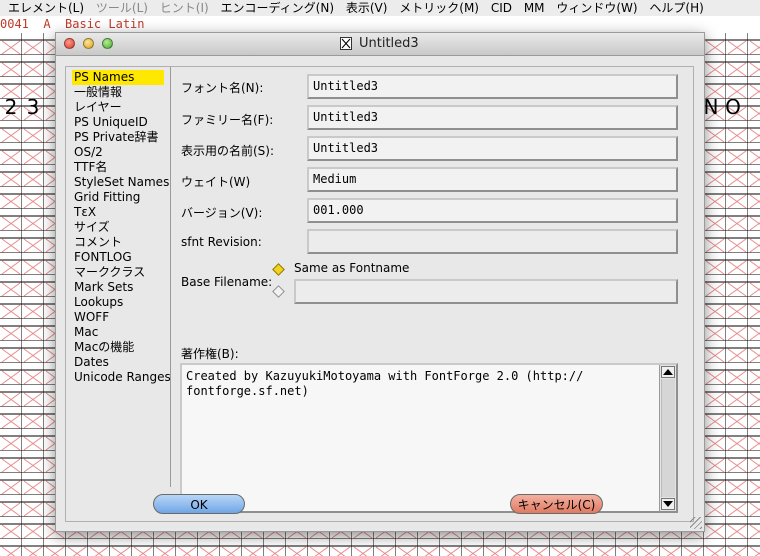  I want to click on version-label: バージョン(V):, so click(222, 213).